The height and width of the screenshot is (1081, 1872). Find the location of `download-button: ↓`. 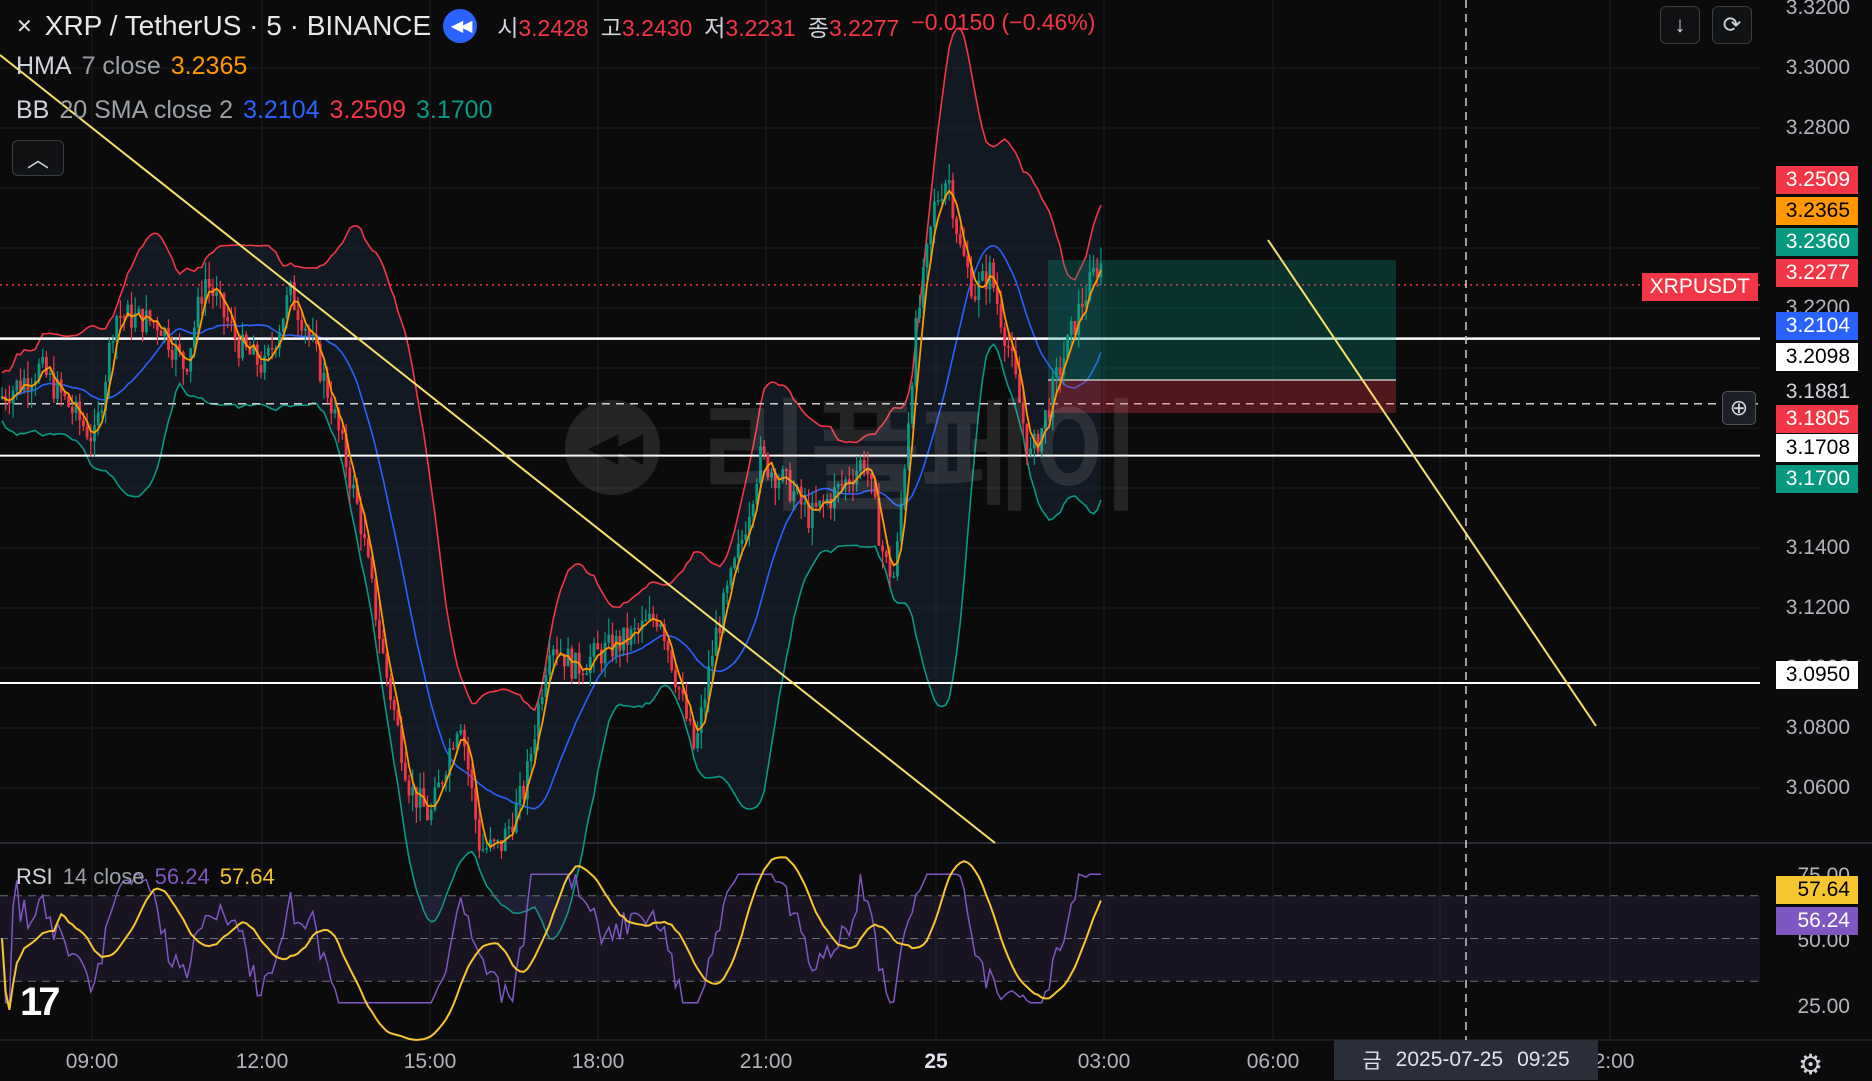

download-button: ↓ is located at coordinates (1680, 25).